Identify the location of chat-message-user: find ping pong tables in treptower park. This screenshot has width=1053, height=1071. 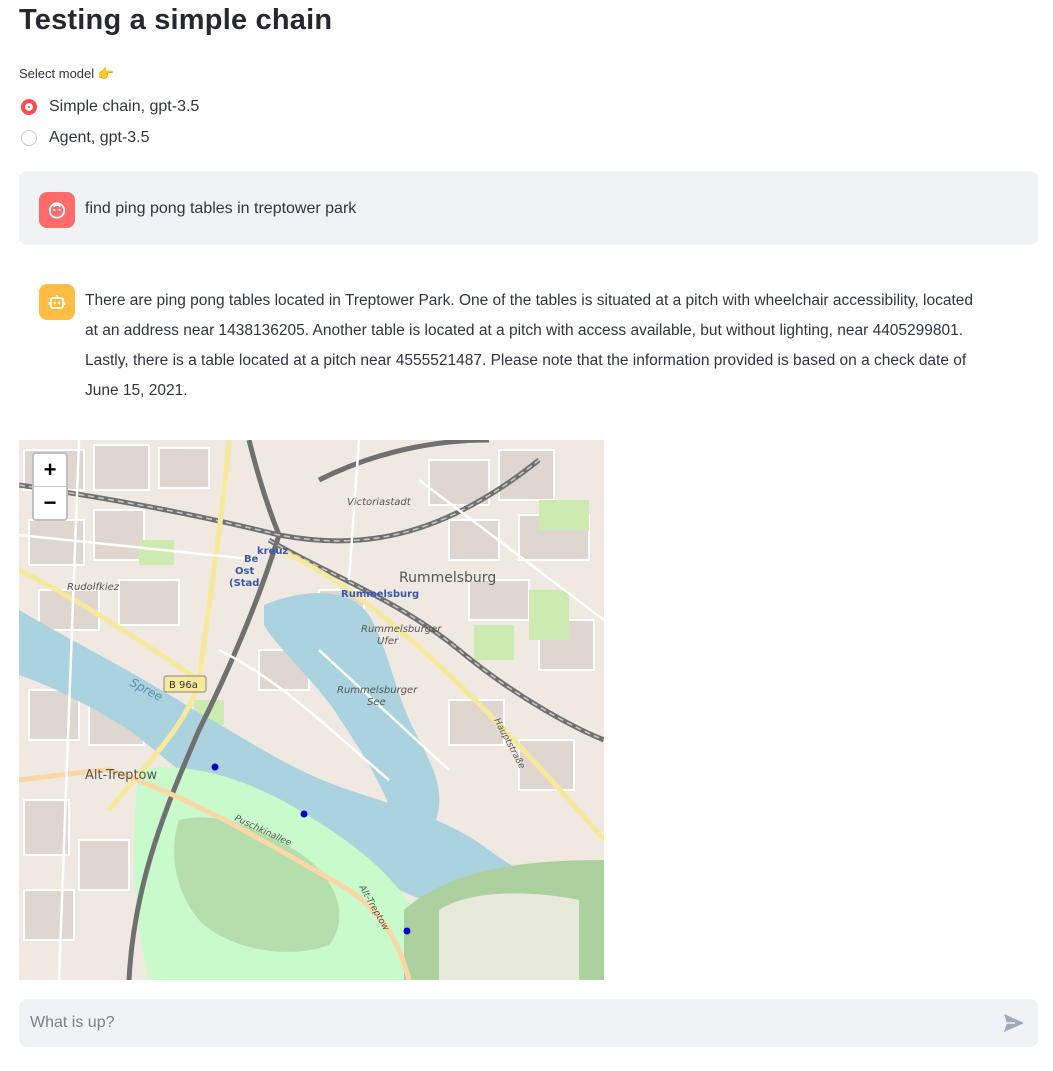
(528, 208).